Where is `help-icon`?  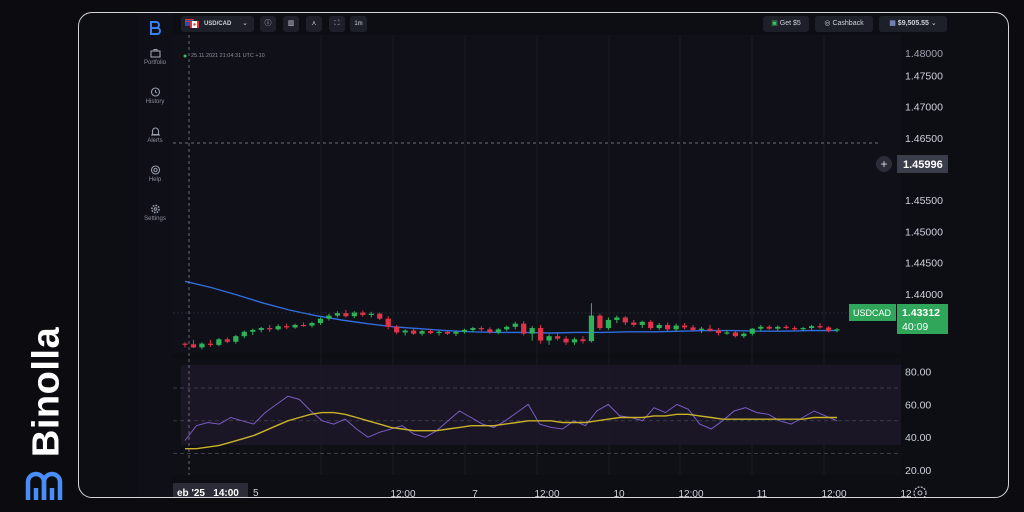
help-icon is located at coordinates (155, 170).